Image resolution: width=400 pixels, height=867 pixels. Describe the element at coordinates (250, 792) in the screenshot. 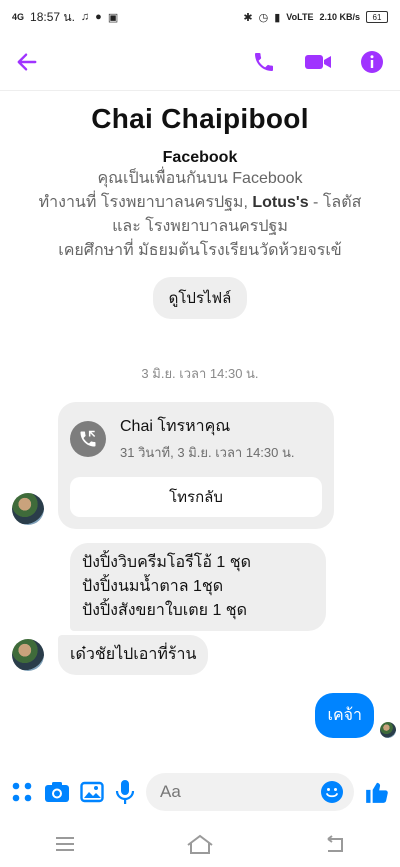

I see `message-input: Aa` at that location.